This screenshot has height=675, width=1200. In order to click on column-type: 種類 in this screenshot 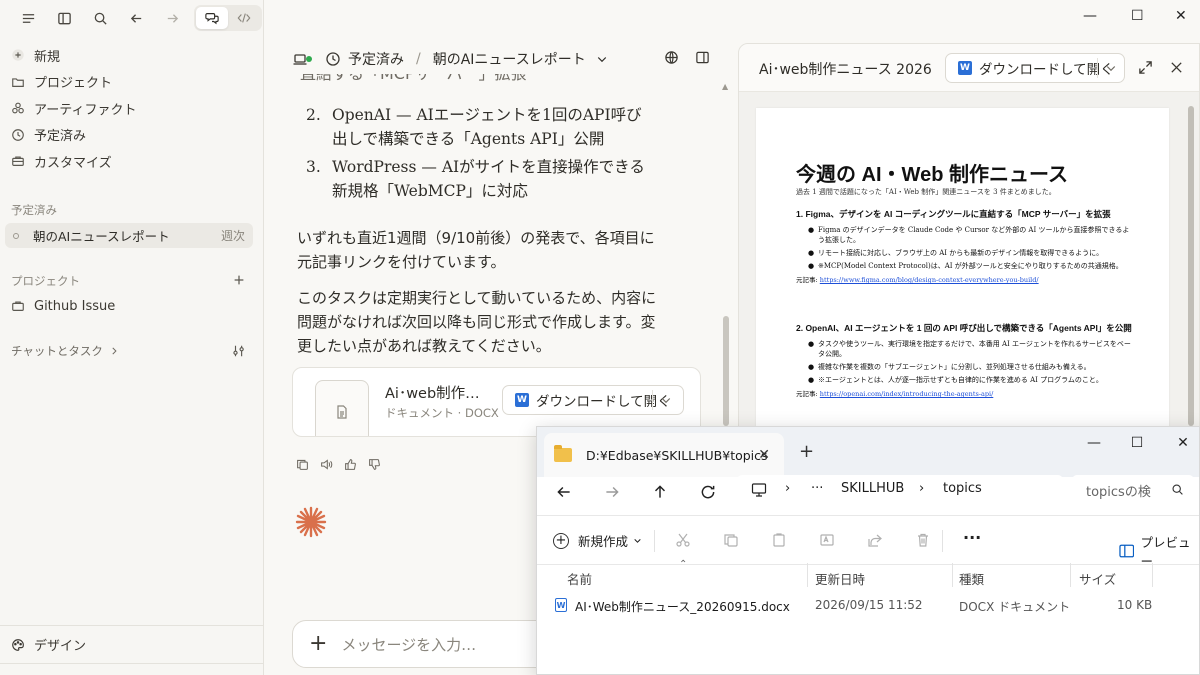, I will do `click(971, 578)`.